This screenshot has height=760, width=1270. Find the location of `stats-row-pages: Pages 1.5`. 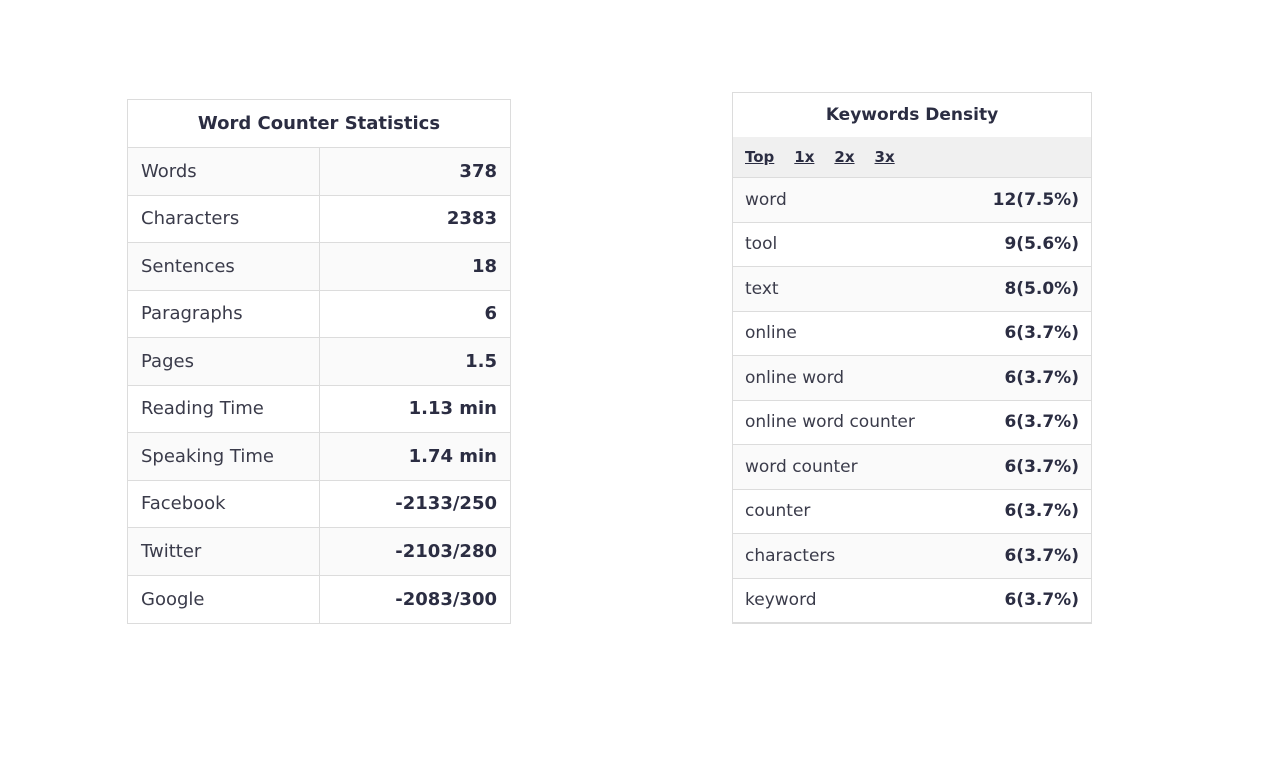

stats-row-pages: Pages 1.5 is located at coordinates (319, 362).